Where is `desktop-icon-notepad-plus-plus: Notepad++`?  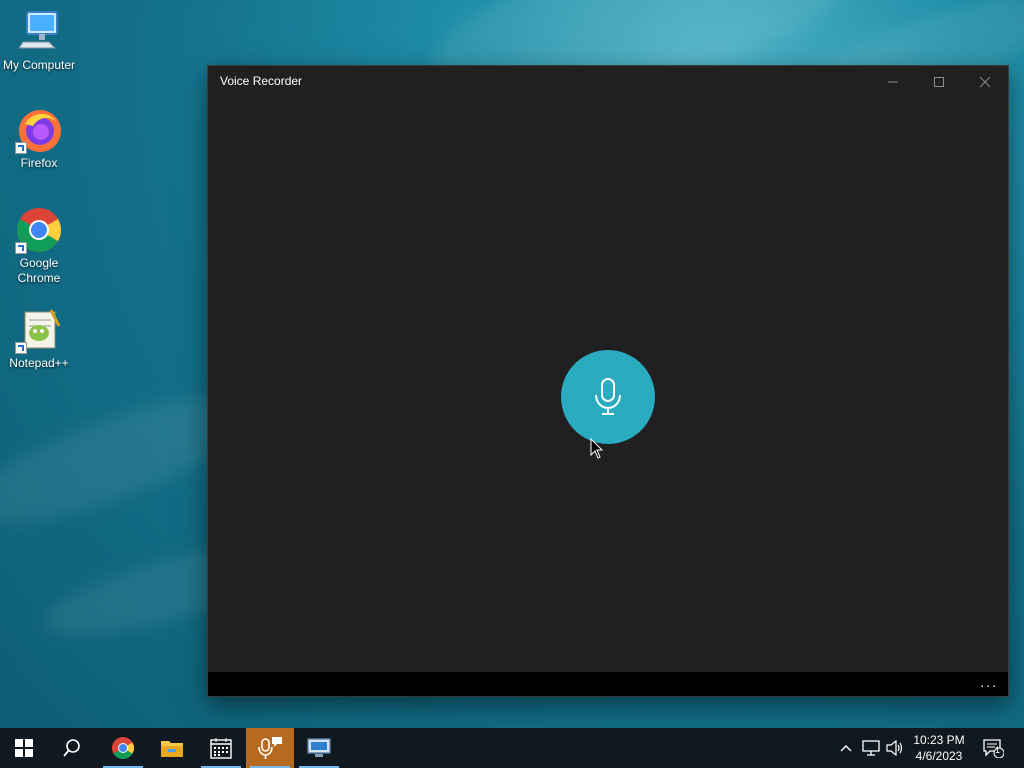
desktop-icon-notepad-plus-plus: Notepad++ is located at coordinates (39, 338).